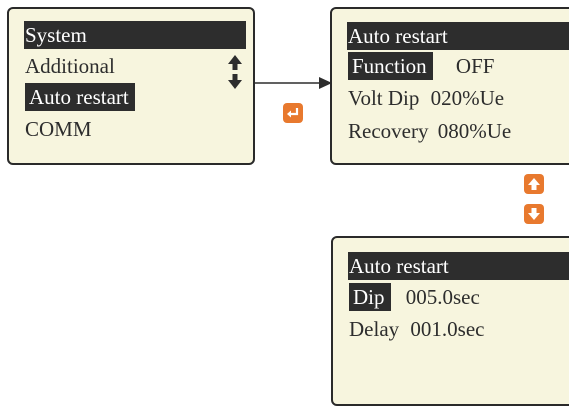 The width and height of the screenshot is (569, 406). Describe the element at coordinates (293, 113) in the screenshot. I see `enter-key-icon` at that location.